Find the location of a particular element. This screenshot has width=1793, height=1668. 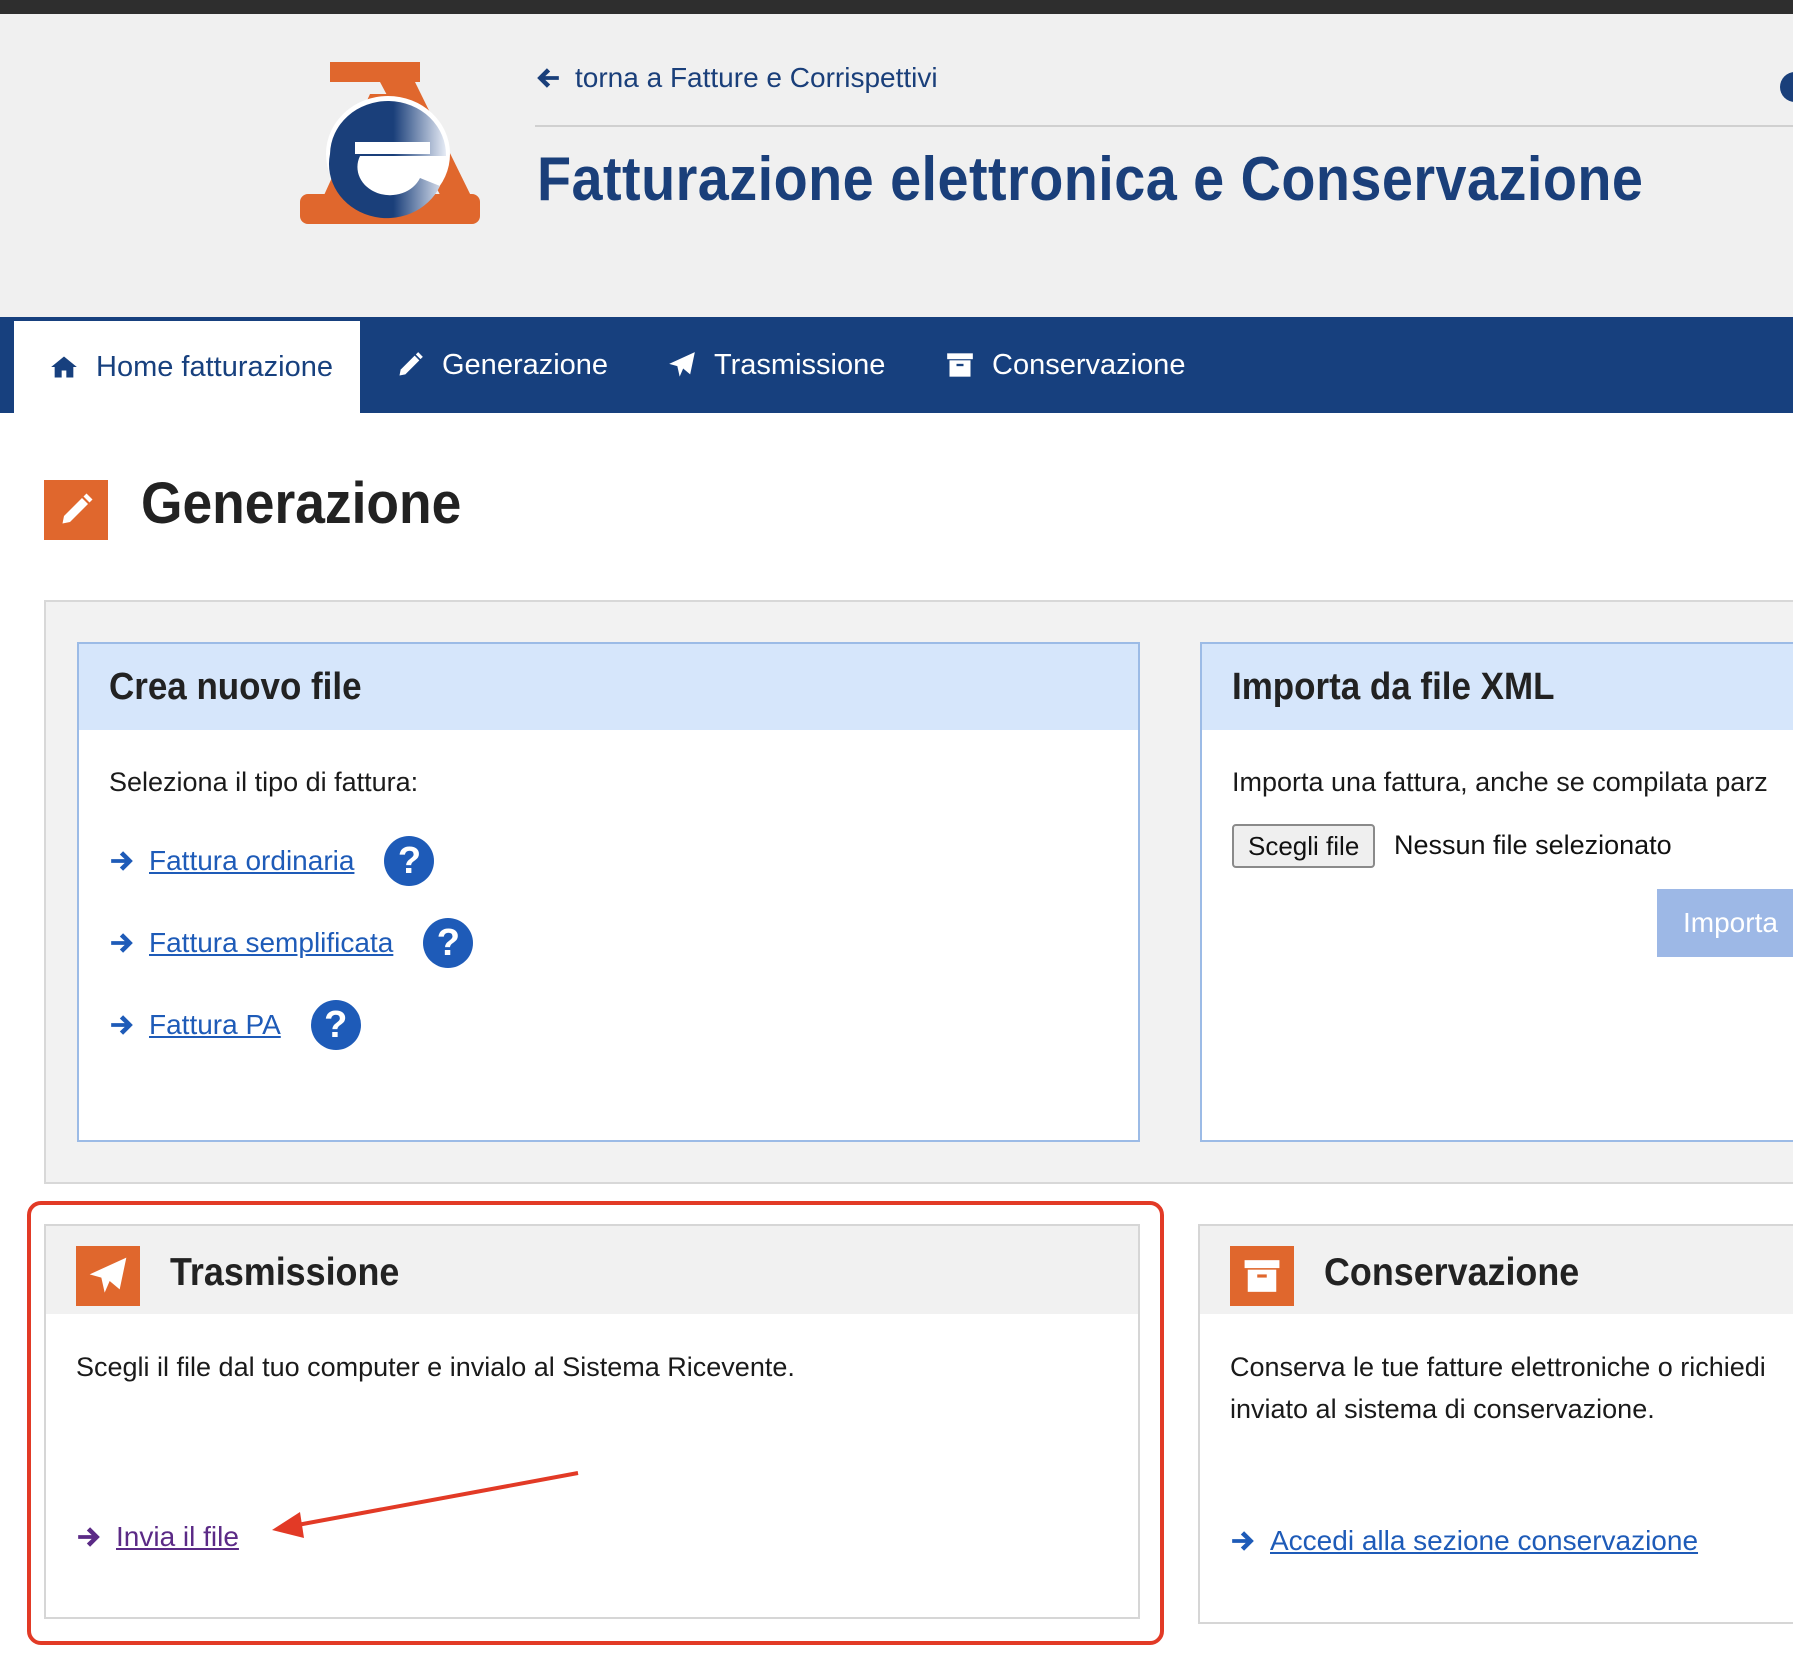

fattura-semplificata-row: Fattura semplificata ? is located at coordinates (291, 943).